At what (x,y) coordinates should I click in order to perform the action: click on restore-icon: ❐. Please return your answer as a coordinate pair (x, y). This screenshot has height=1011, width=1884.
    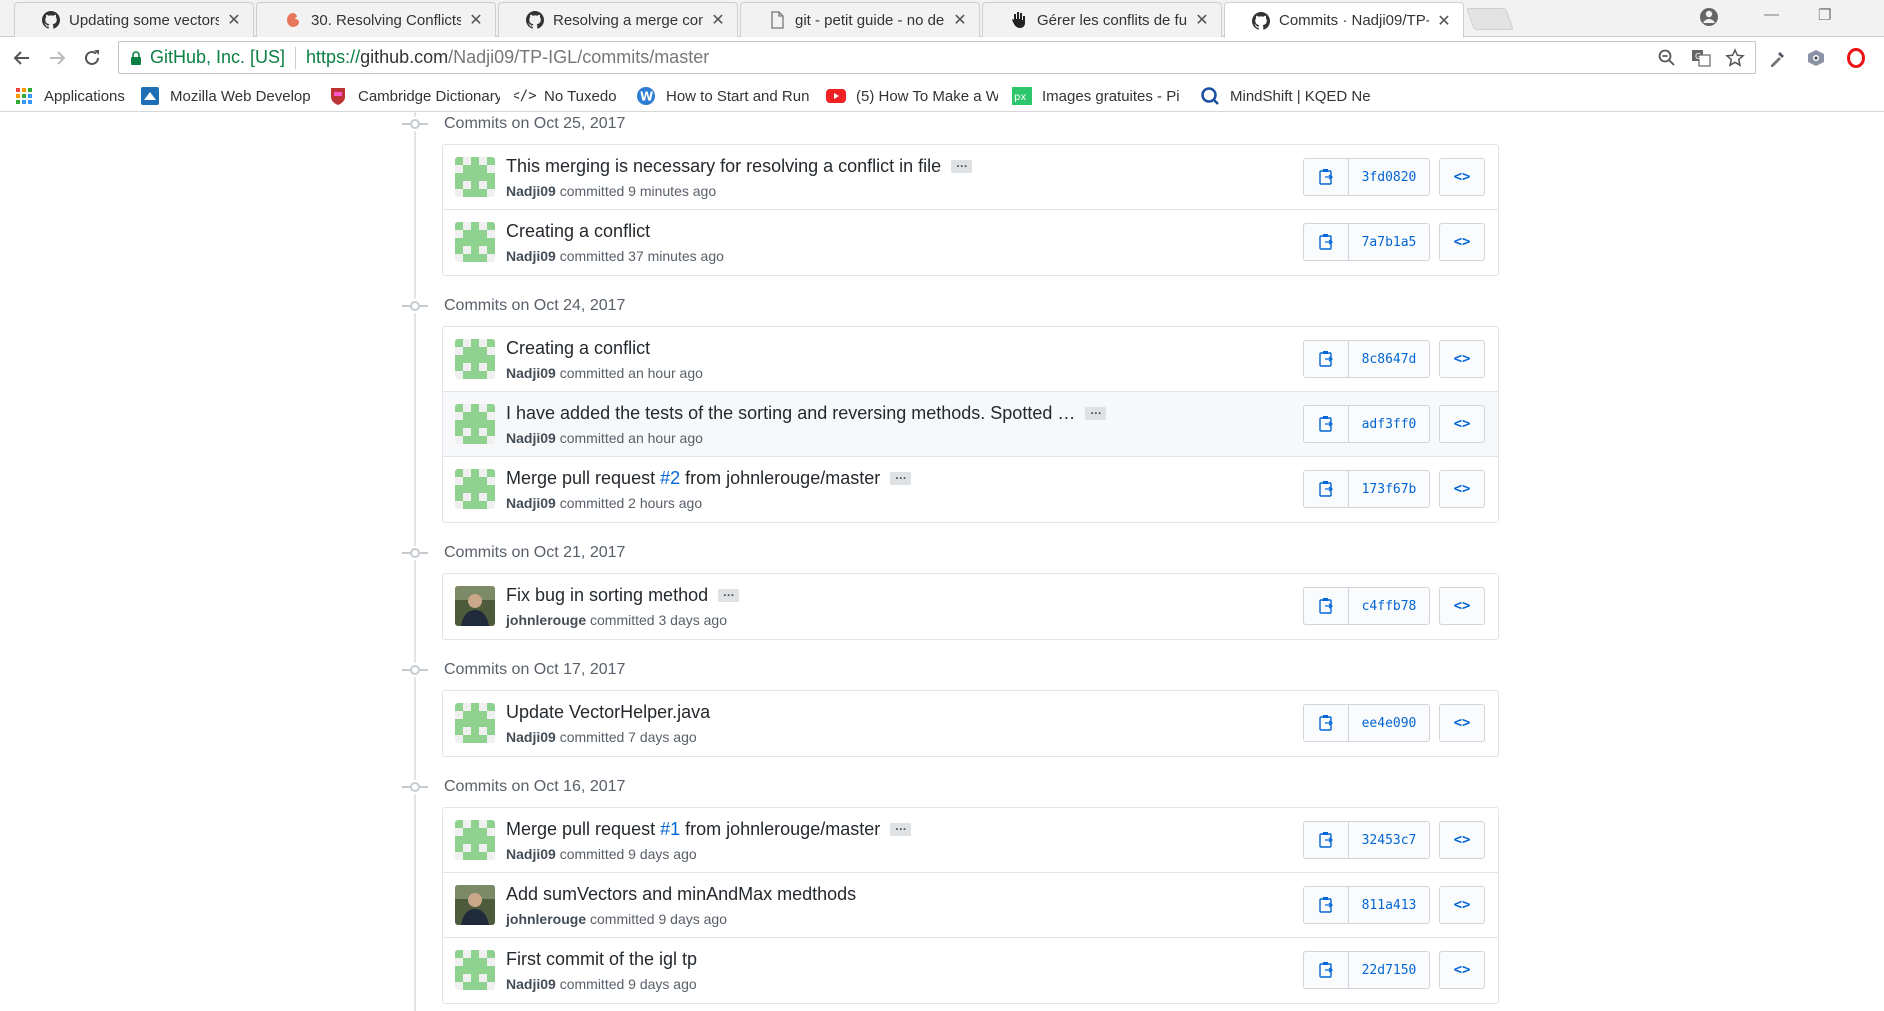
    Looking at the image, I should click on (1824, 15).